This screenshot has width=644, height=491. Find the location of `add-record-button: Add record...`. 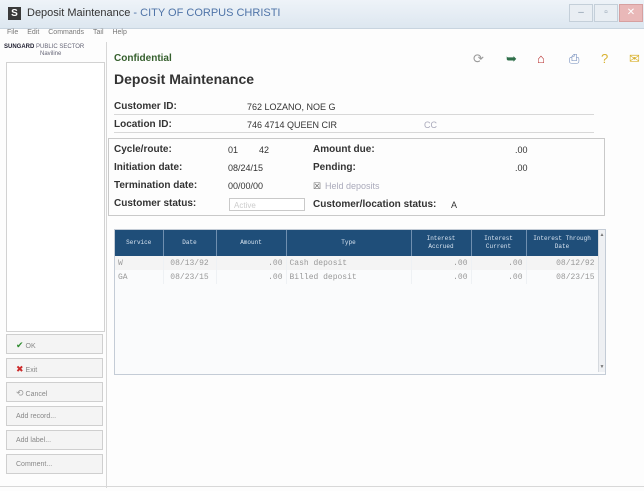

add-record-button: Add record... is located at coordinates (54, 416).